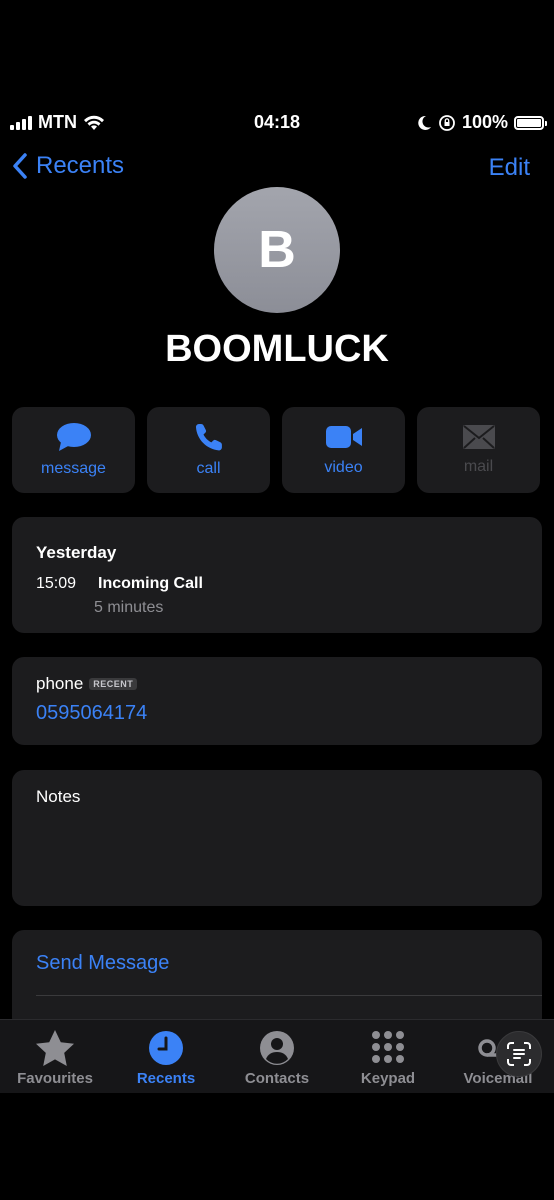  I want to click on tab-favourites: Favourites, so click(55, 1058).